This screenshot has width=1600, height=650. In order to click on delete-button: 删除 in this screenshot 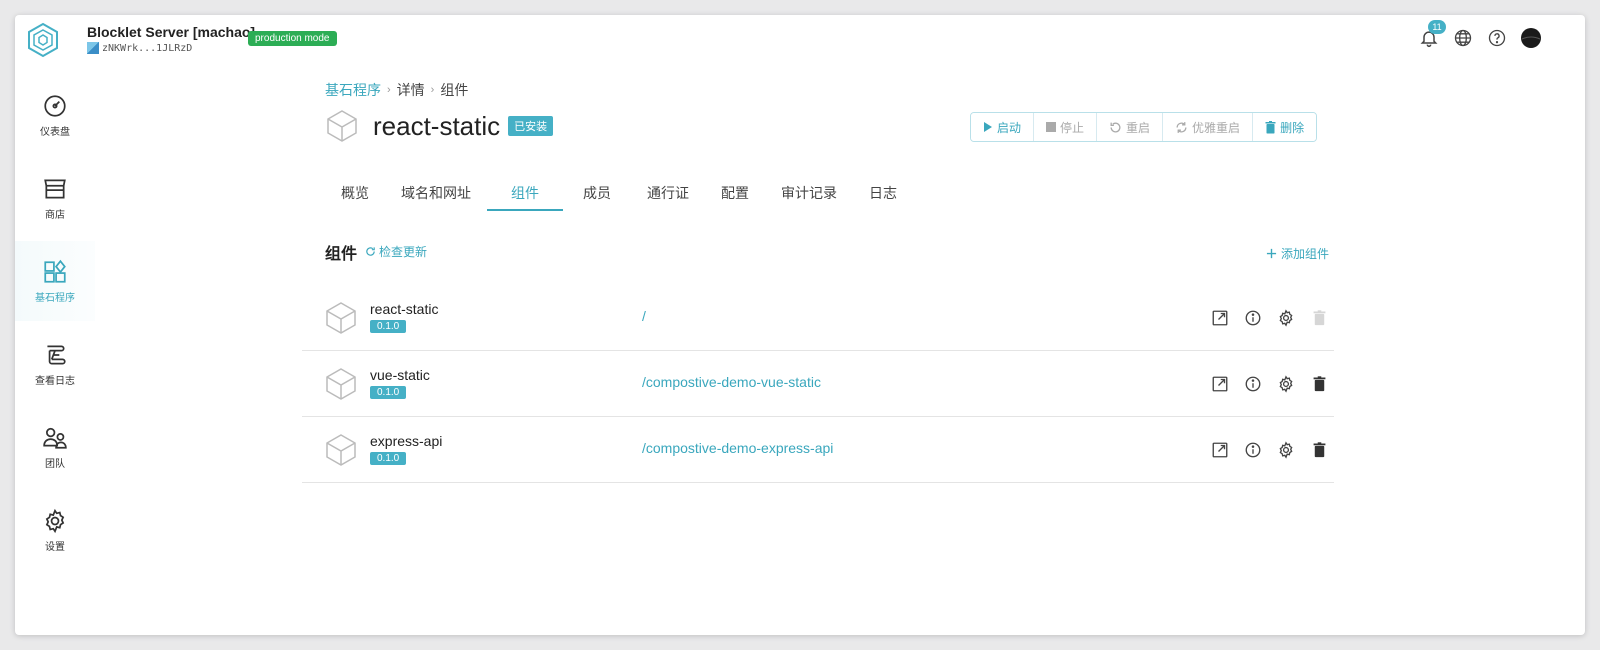, I will do `click(1285, 127)`.